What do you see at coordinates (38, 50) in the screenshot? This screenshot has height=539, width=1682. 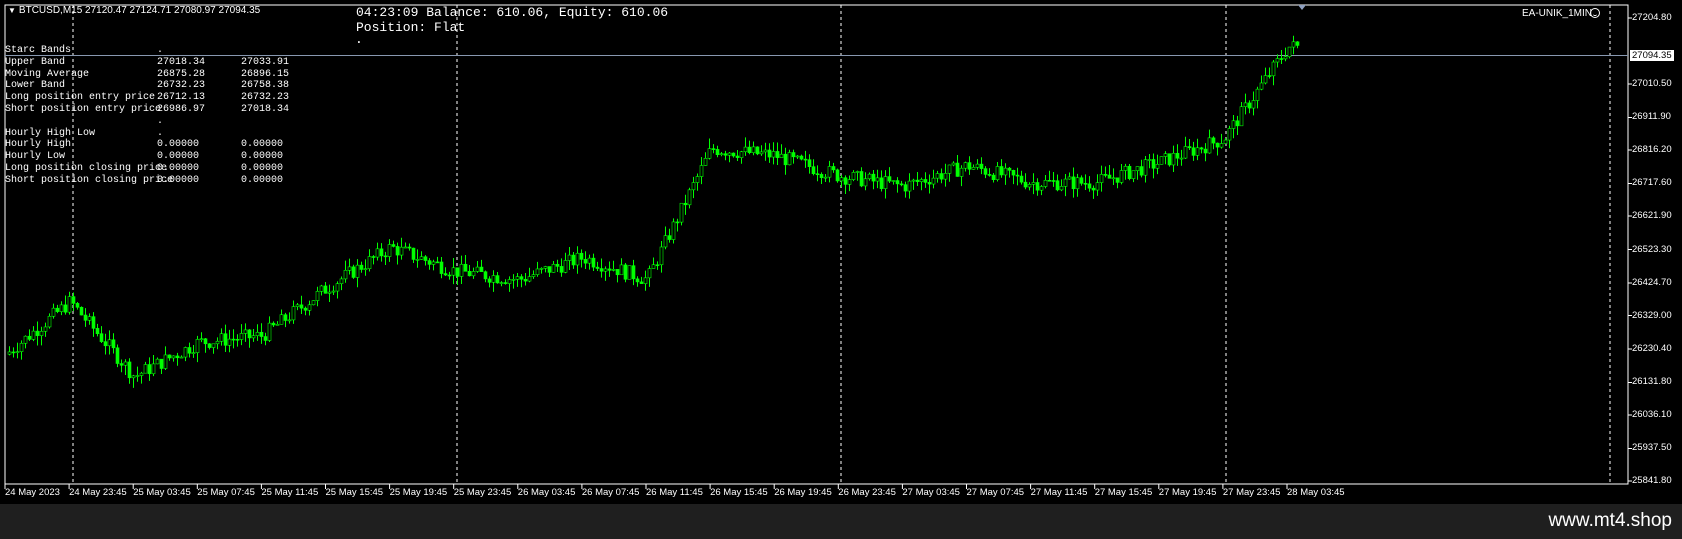 I see `starc-label: Starc Bands` at bounding box center [38, 50].